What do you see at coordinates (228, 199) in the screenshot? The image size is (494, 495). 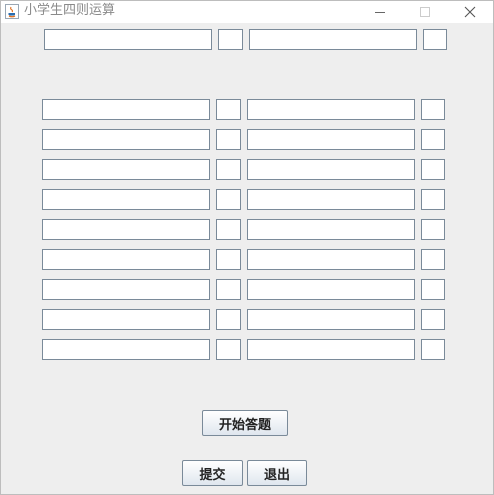 I see `row-4-operator-field` at bounding box center [228, 199].